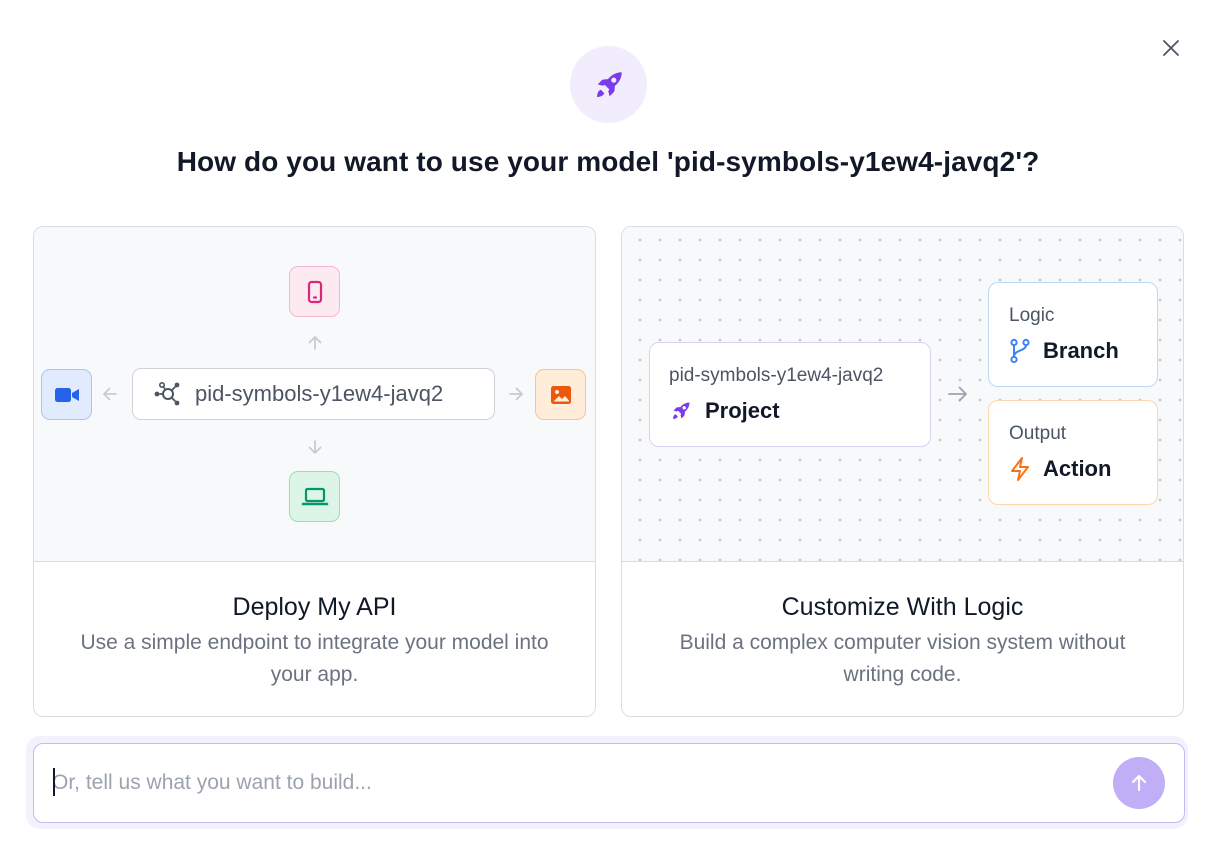 The height and width of the screenshot is (850, 1216). I want to click on project-model-name: pid-symbols-y1ew4-javq2, so click(776, 375).